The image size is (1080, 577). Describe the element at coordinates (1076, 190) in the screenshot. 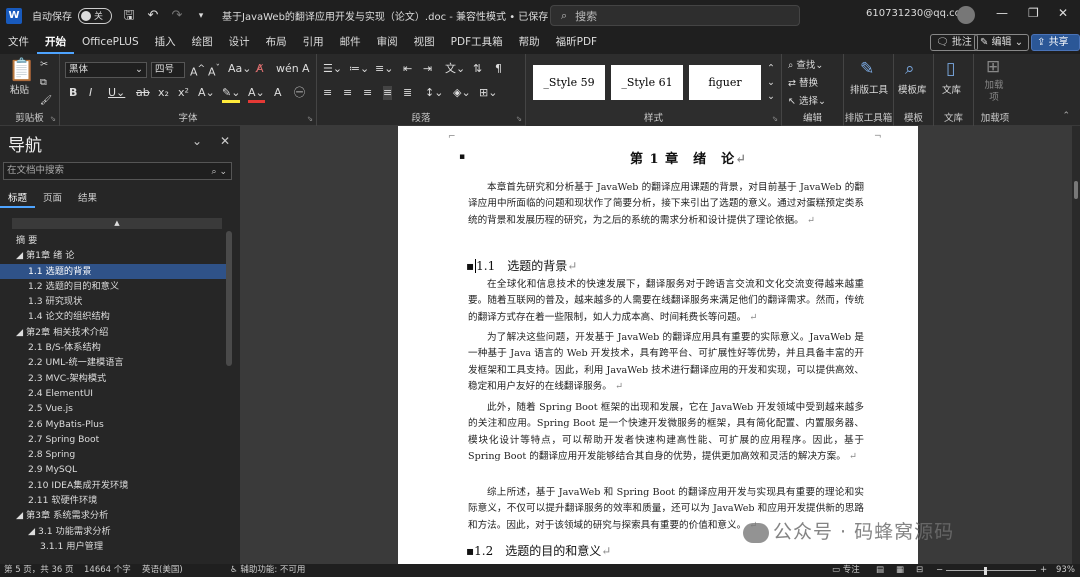

I see `scroll-thumb` at that location.